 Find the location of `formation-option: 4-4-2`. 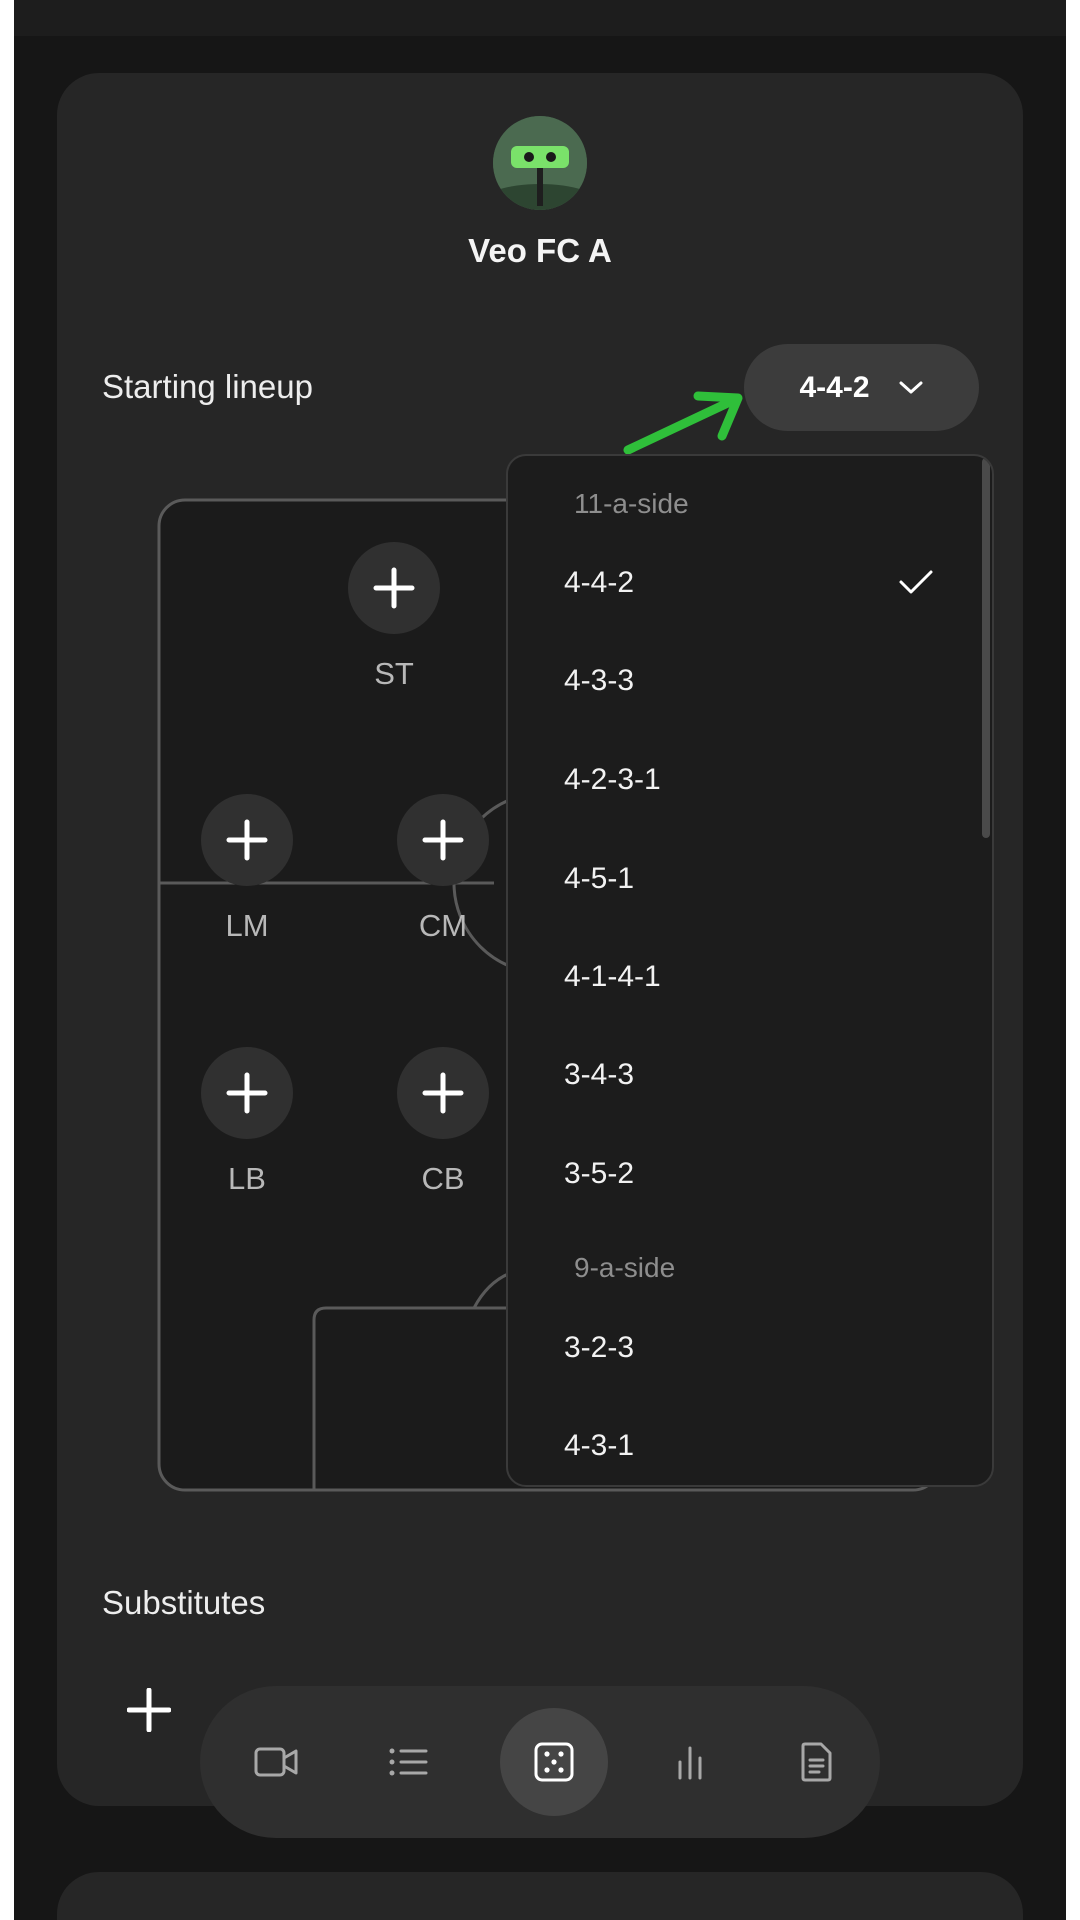

formation-option: 4-4-2 is located at coordinates (743, 583).